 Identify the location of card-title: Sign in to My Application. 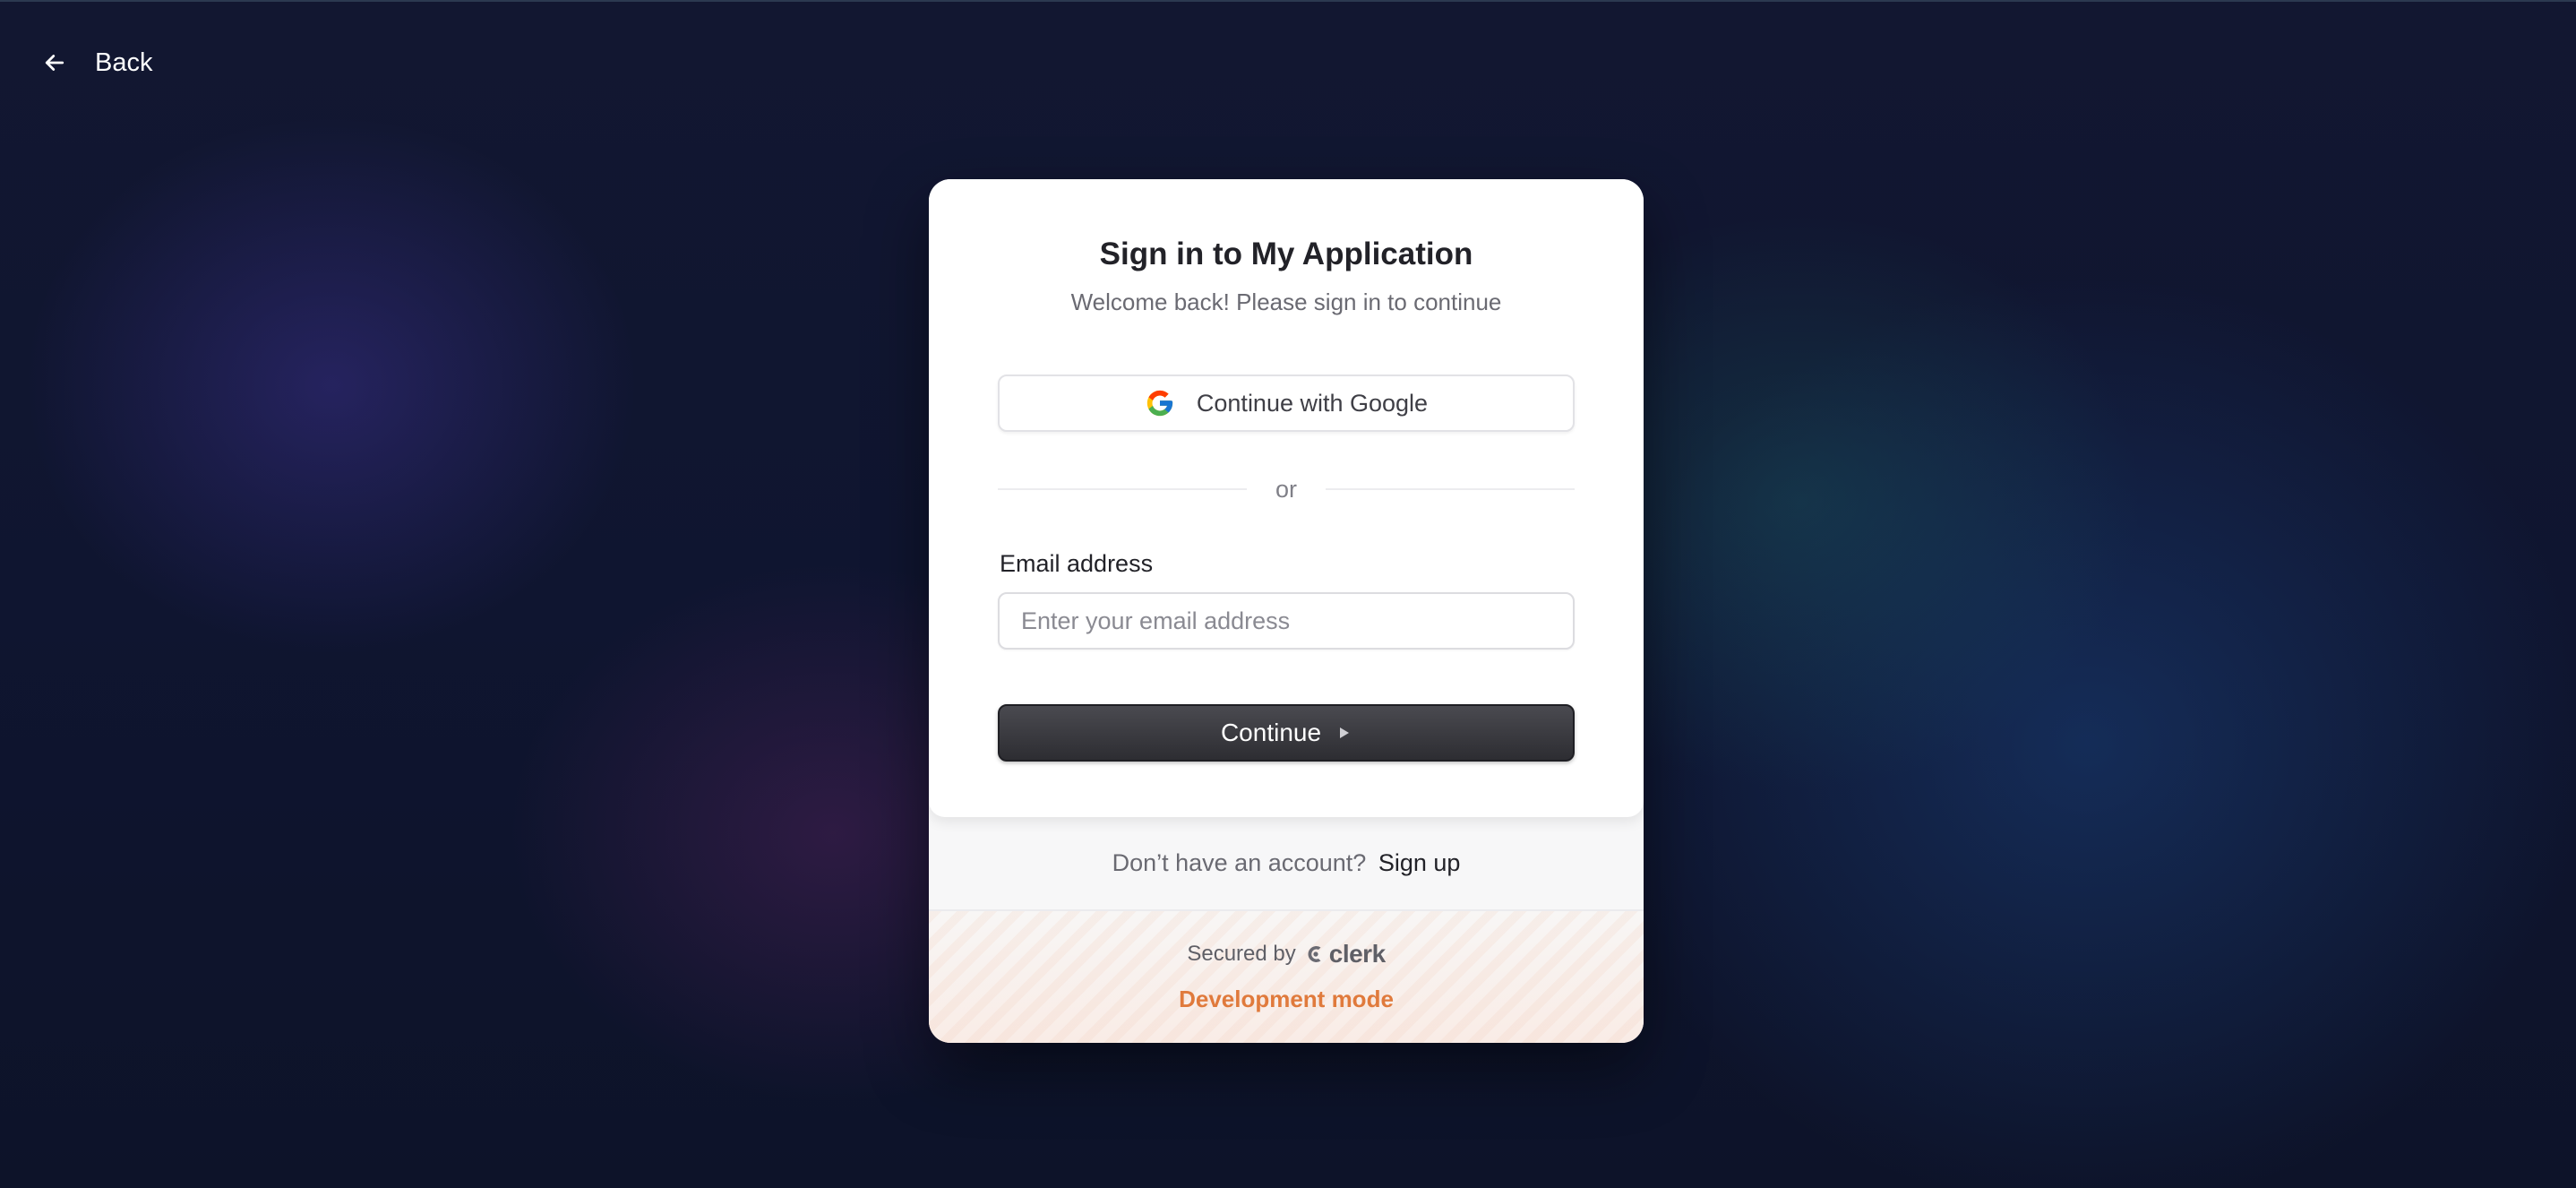
(1286, 254).